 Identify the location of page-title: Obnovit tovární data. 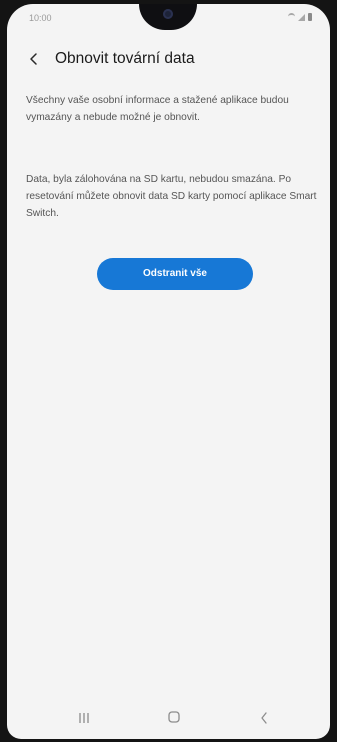
(125, 58).